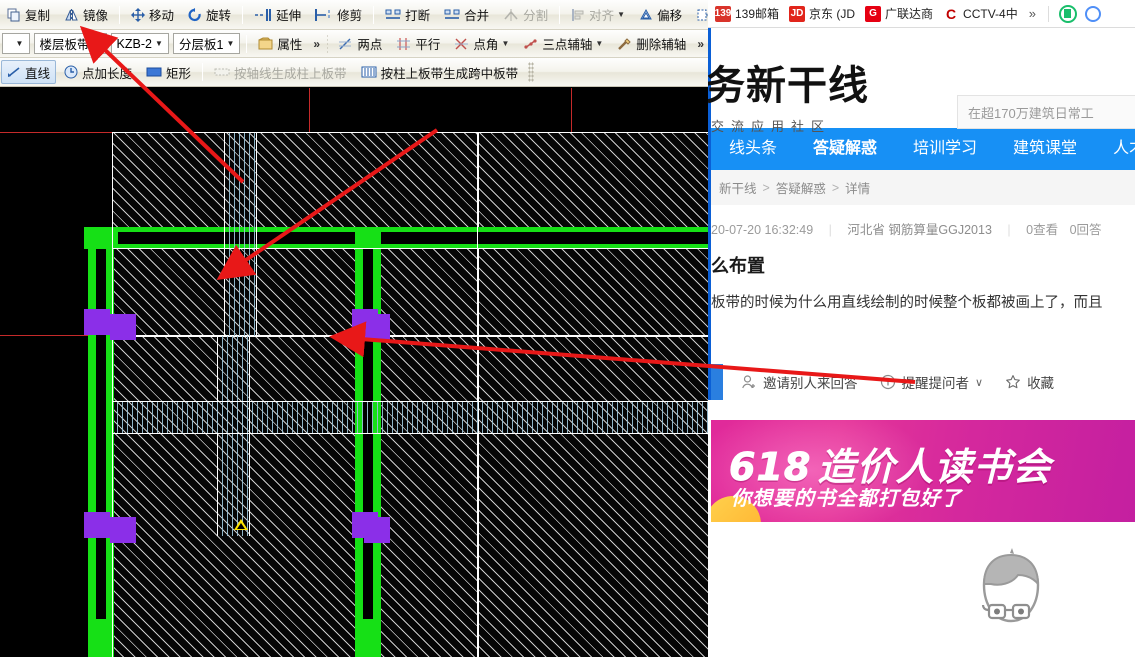 The height and width of the screenshot is (657, 1135). What do you see at coordinates (410, 132) in the screenshot?
I see `slab-outline` at bounding box center [410, 132].